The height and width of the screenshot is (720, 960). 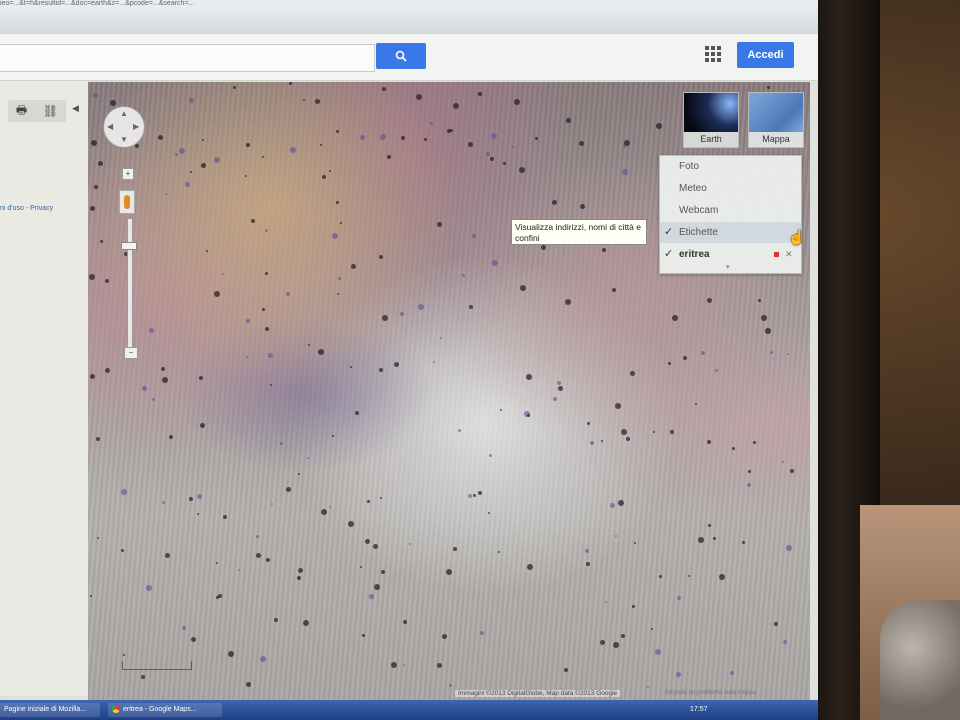 What do you see at coordinates (713, 54) in the screenshot?
I see `apps-grid-icon` at bounding box center [713, 54].